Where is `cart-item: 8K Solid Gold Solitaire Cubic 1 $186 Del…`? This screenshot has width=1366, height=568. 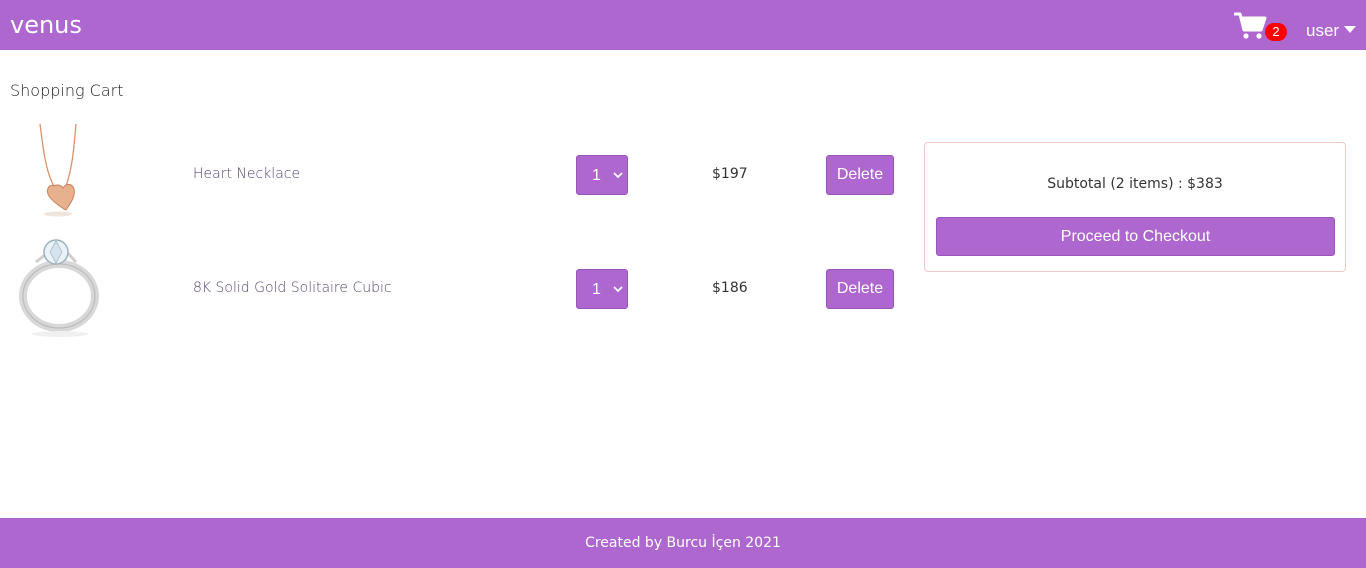
cart-item: 8K Solid Gold Solitaire Cubic 1 $186 Del… is located at coordinates (455, 289).